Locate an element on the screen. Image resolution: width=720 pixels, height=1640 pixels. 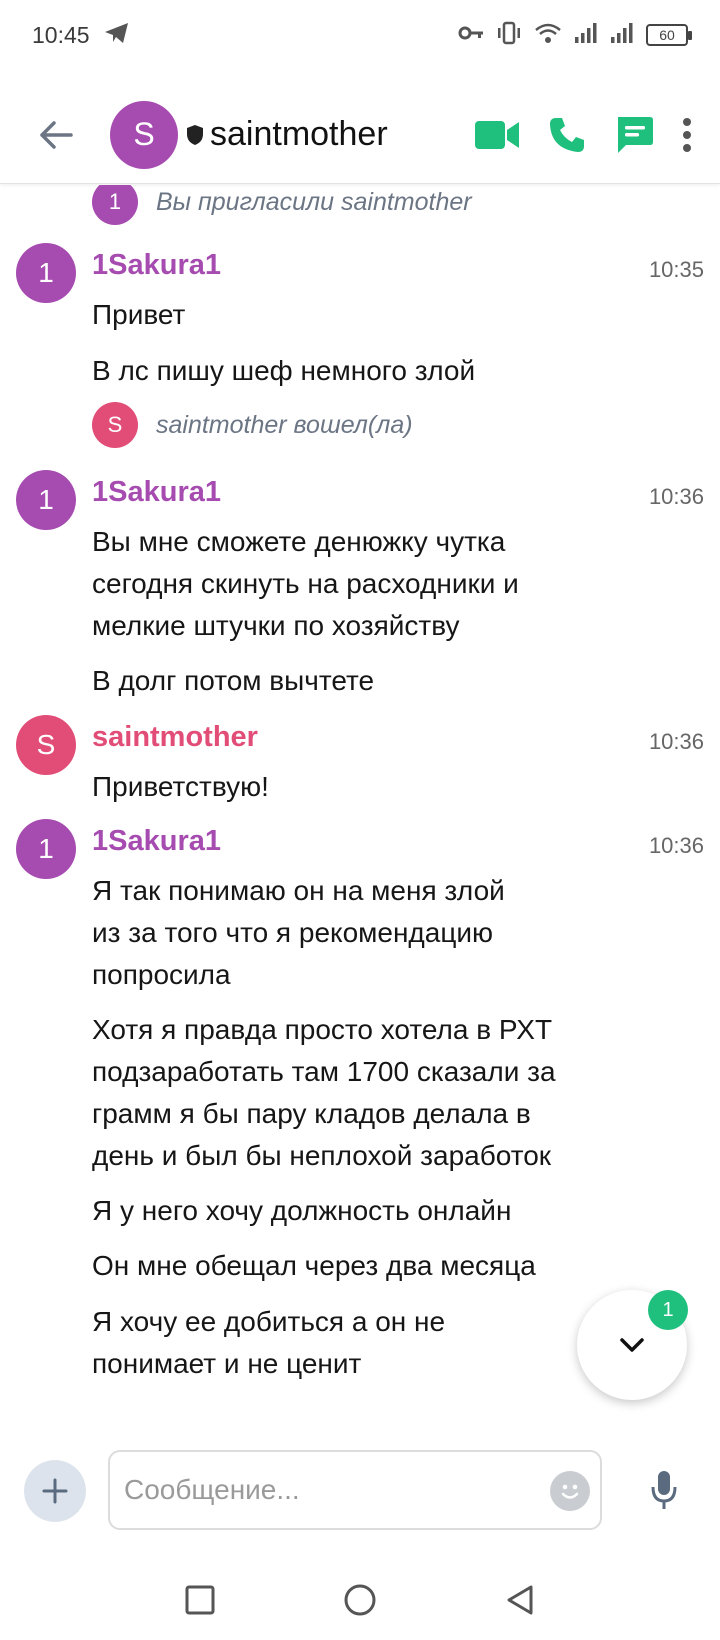
message-text: Хотя я правда просто хотела в РХТ is located at coordinates (362, 1030).